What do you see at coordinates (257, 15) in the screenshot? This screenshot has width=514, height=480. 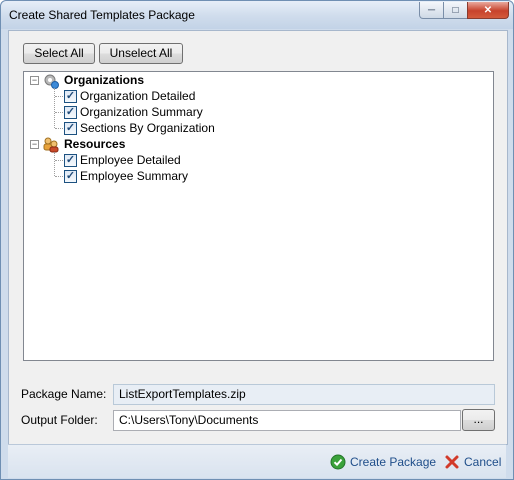 I see `title-bar: Create Shared Templates Package ─ □ ✕` at bounding box center [257, 15].